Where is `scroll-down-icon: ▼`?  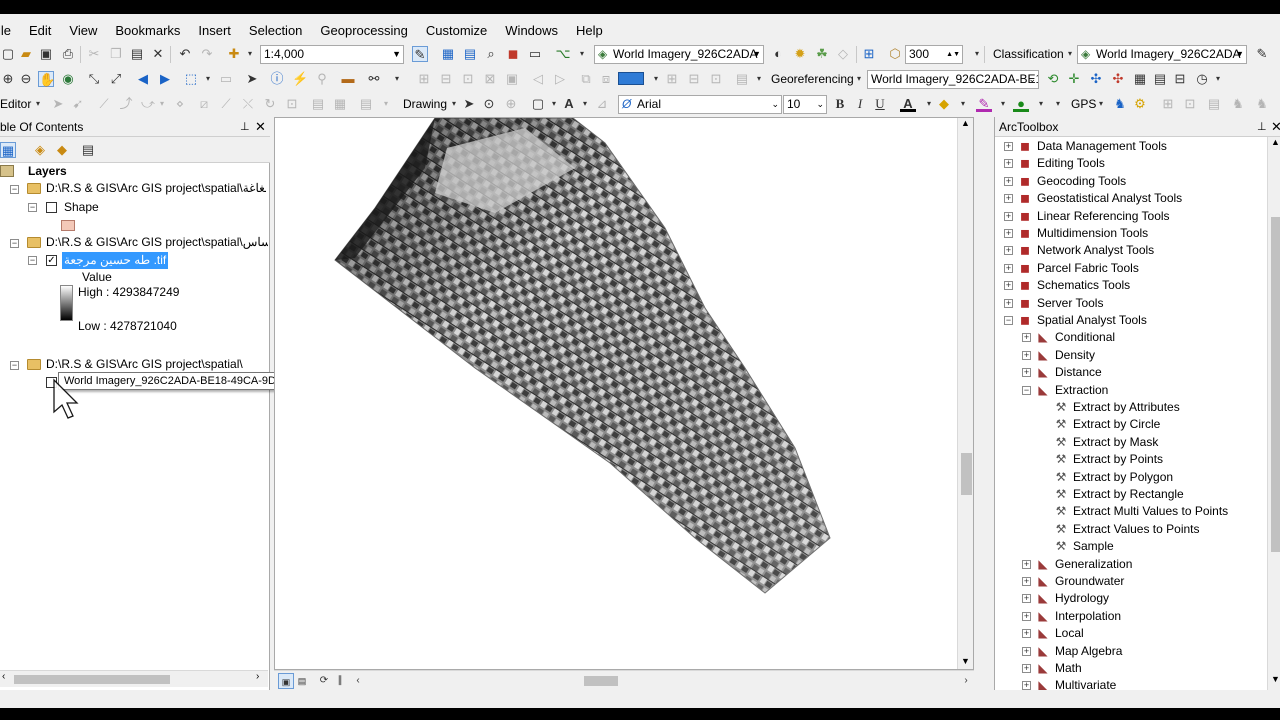
scroll-down-icon: ▼ is located at coordinates (965, 661).